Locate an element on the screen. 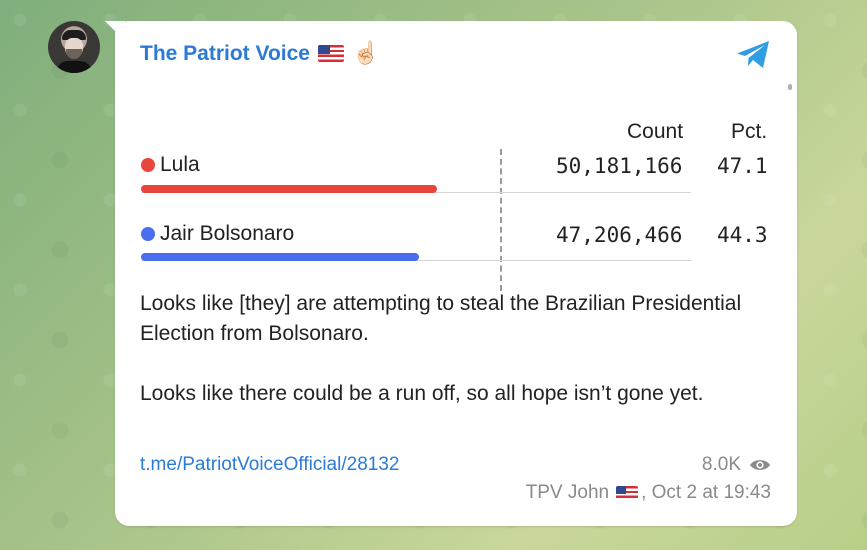 This screenshot has width=867, height=550. column-header-count: Count is located at coordinates (655, 131).